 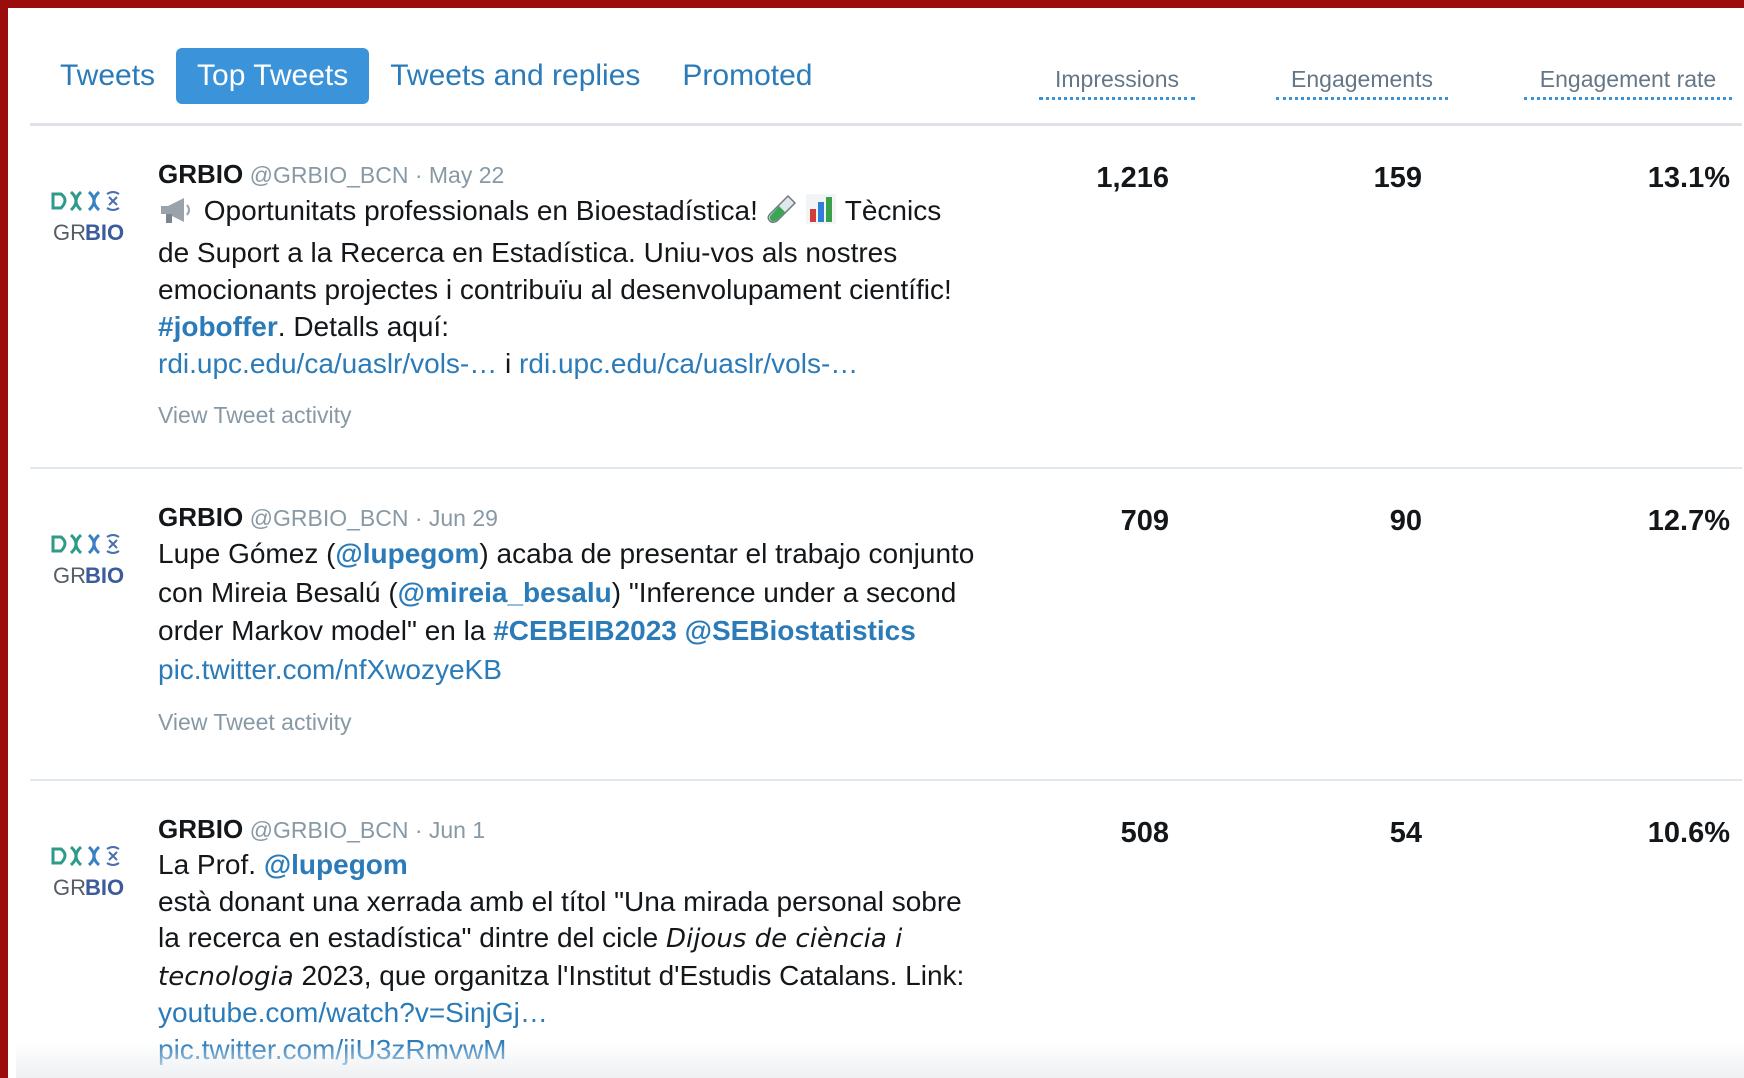 What do you see at coordinates (273, 76) in the screenshot?
I see `tab-top-tweets: Top Tweets` at bounding box center [273, 76].